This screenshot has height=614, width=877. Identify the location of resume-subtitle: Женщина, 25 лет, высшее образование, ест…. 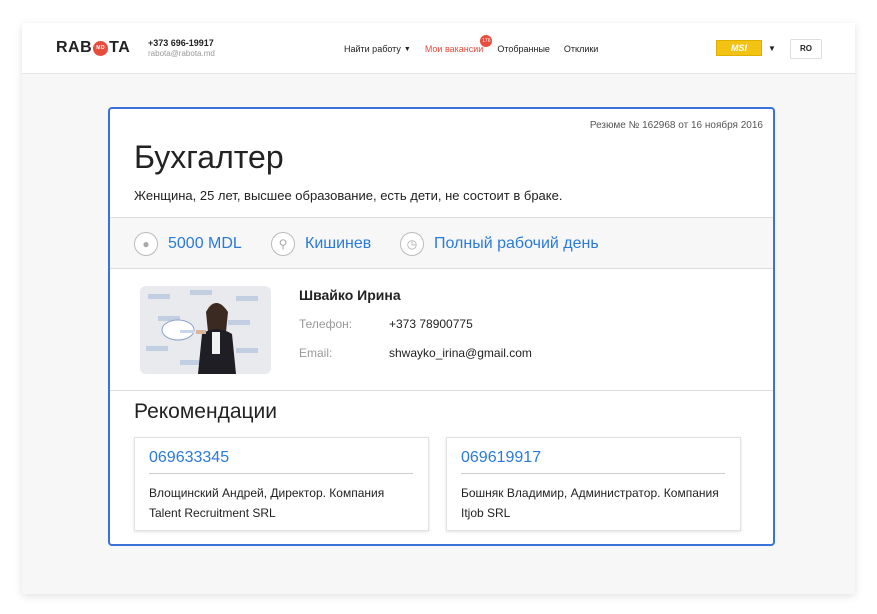
(348, 195).